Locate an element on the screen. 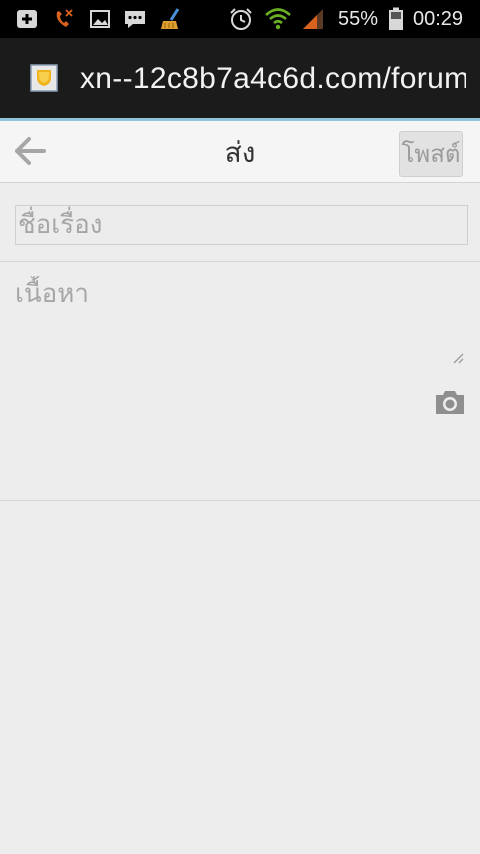 The height and width of the screenshot is (854, 480). post-button: โพสต์ is located at coordinates (431, 154).